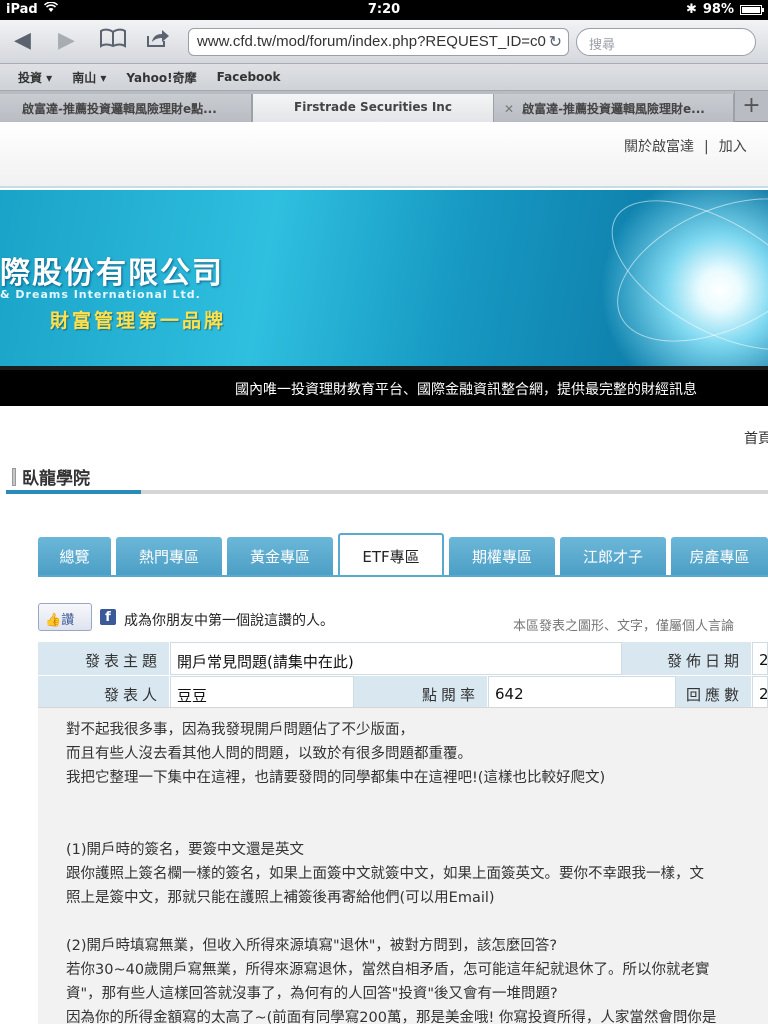 The height and width of the screenshot is (1024, 768). What do you see at coordinates (280, 556) in the screenshot?
I see `tab-gold: 黃金專區` at bounding box center [280, 556].